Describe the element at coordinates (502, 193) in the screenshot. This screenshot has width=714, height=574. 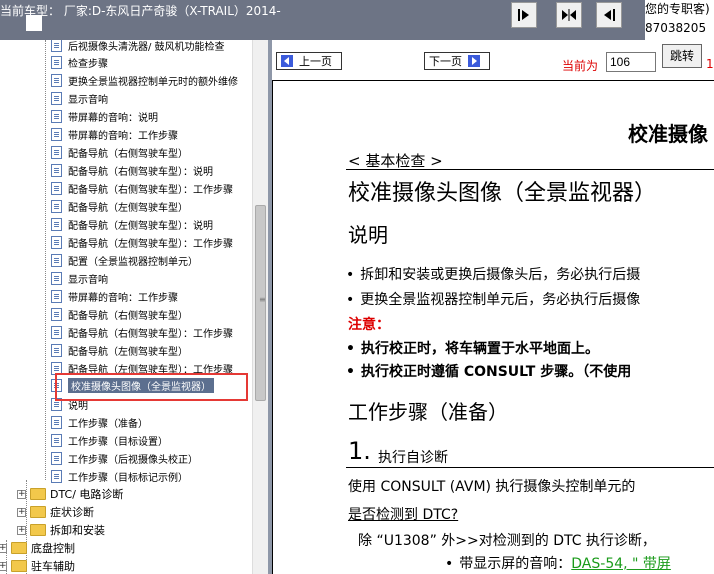
I see `main-title: 校准摄像头图像（全景监视器）` at that location.